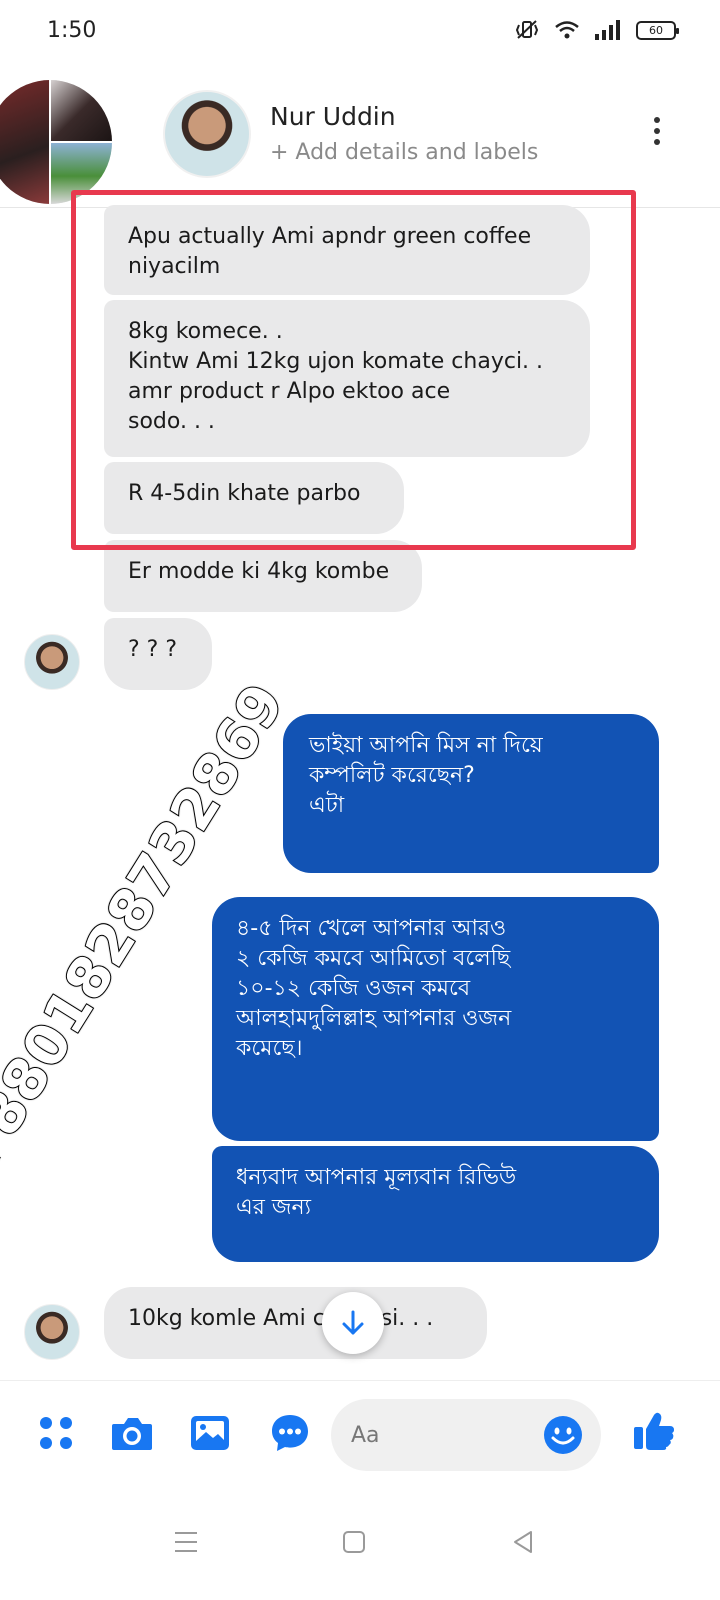 Image resolution: width=720 pixels, height=1600 pixels. What do you see at coordinates (360, 31) in the screenshot?
I see `status-bar: 1:50 60` at bounding box center [360, 31].